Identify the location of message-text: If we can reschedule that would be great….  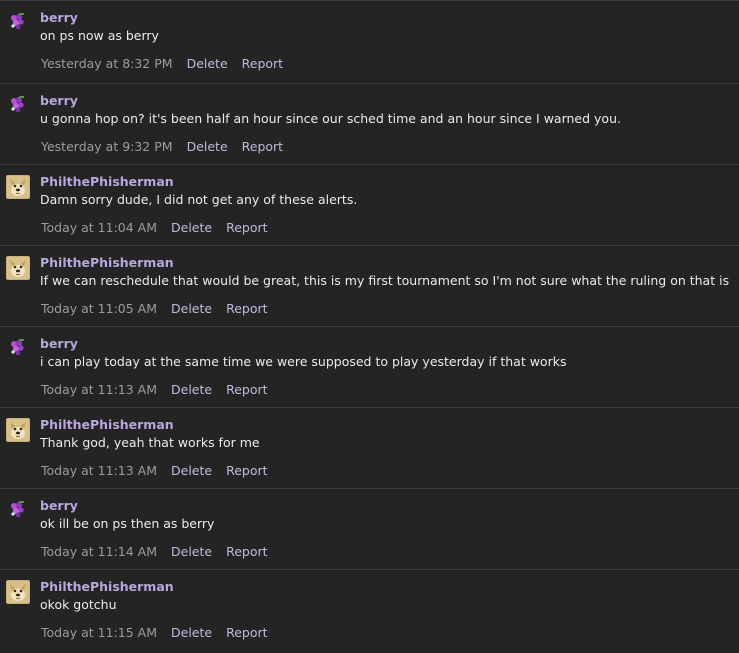
(385, 280).